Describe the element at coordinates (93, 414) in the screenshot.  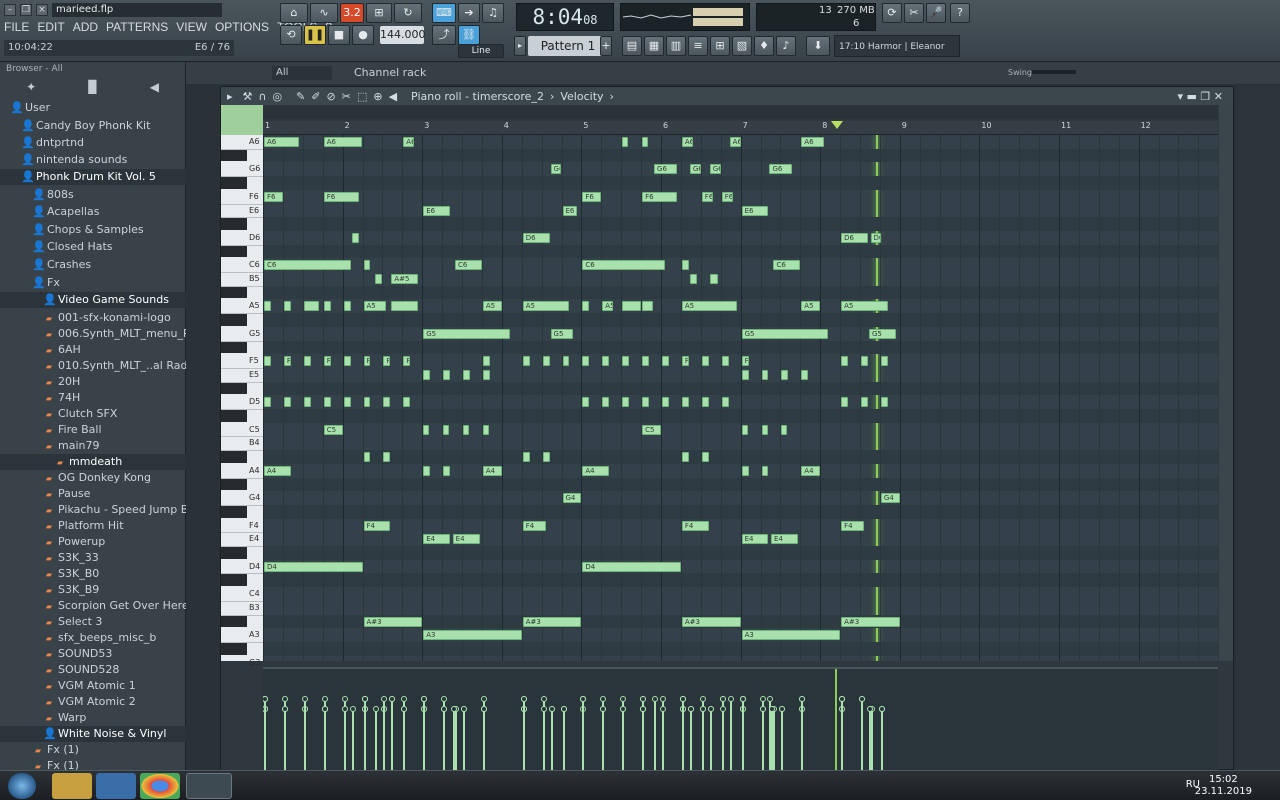
I see `browser-item: ▰ Clutch SFX` at that location.